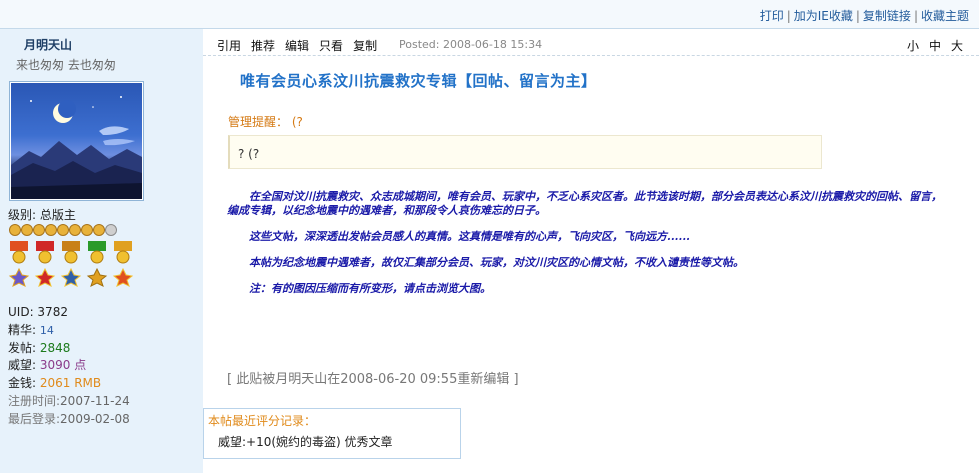 The image size is (979, 473). I want to click on post-actions: 引用 推荐 编辑 只看 复制, so click(302, 45).